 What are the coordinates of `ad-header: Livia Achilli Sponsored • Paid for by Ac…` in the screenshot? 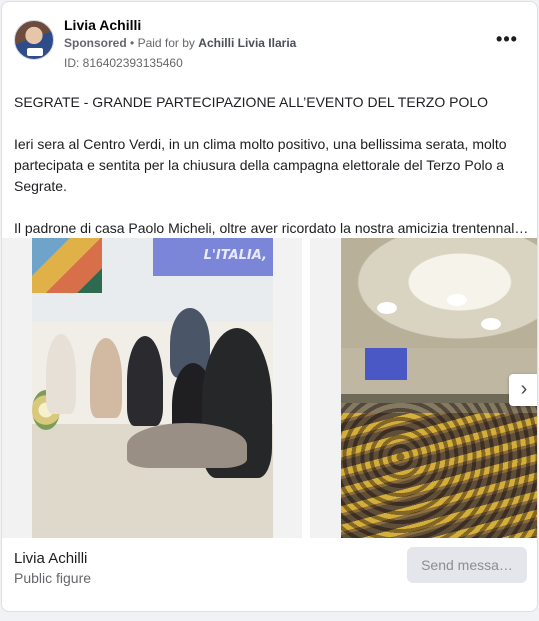 It's located at (269, 44).